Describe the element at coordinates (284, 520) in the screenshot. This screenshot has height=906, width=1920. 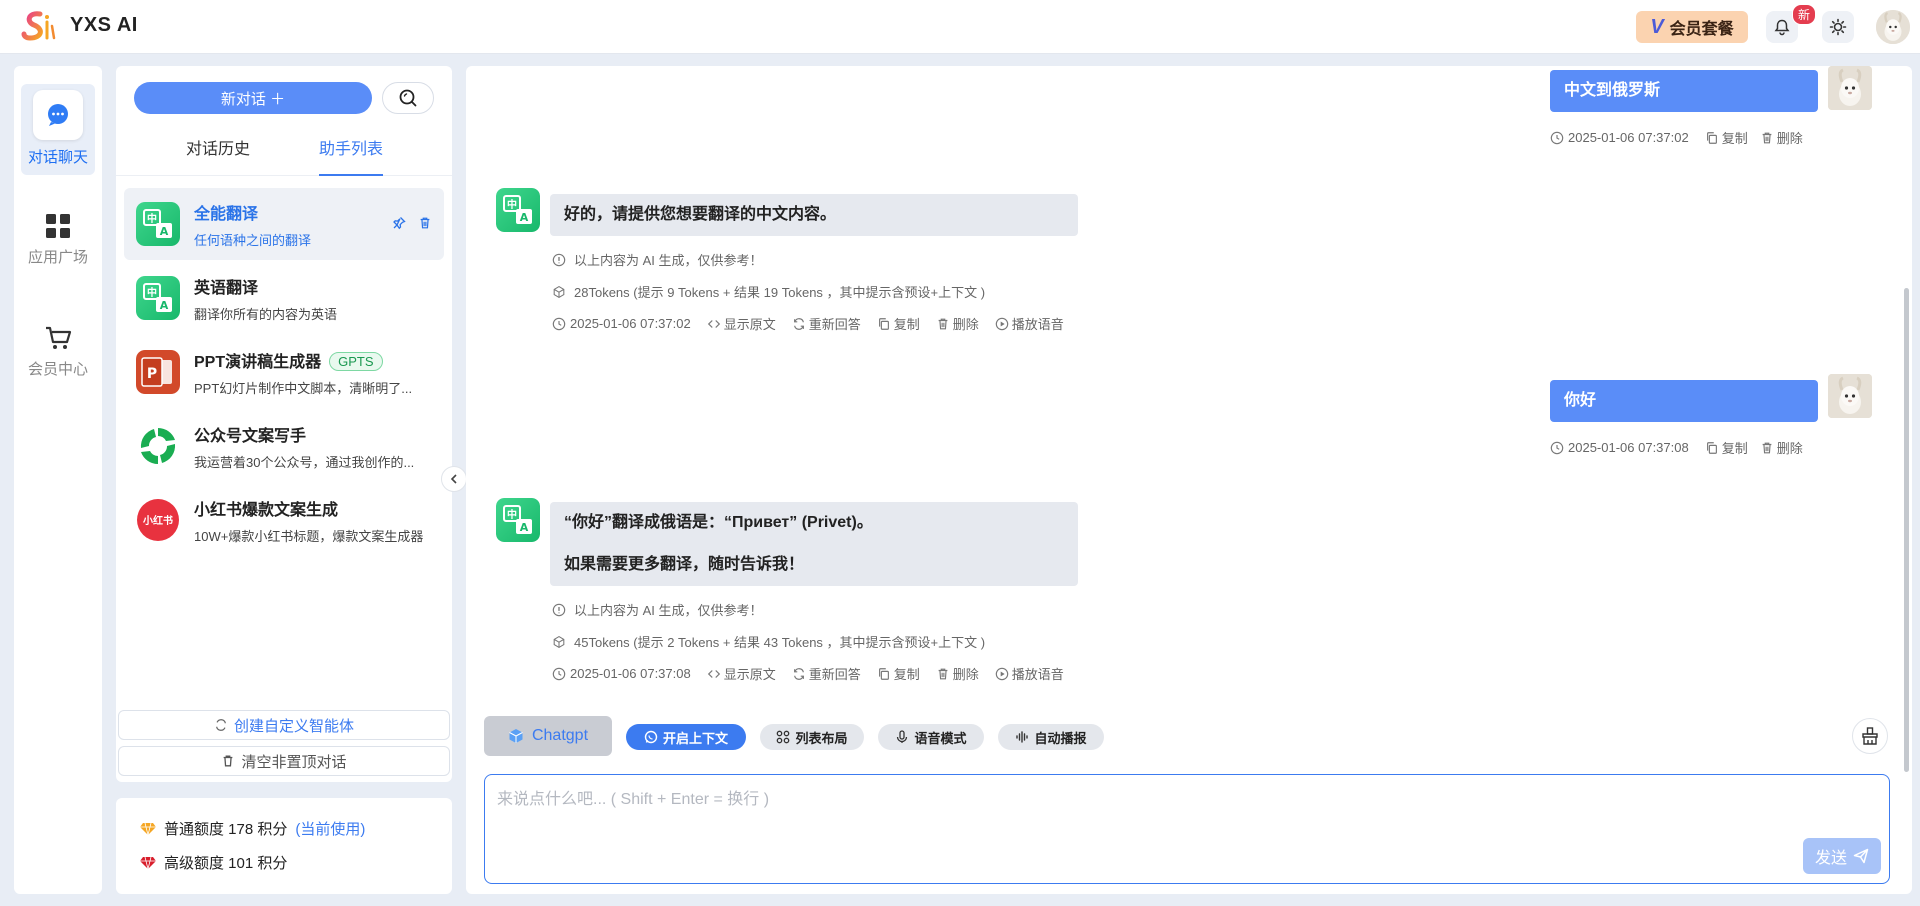
I see `assistant-item: 小红书 小红书爆款文案生成 10W+爆款小红书标题，爆款文案生成器` at that location.